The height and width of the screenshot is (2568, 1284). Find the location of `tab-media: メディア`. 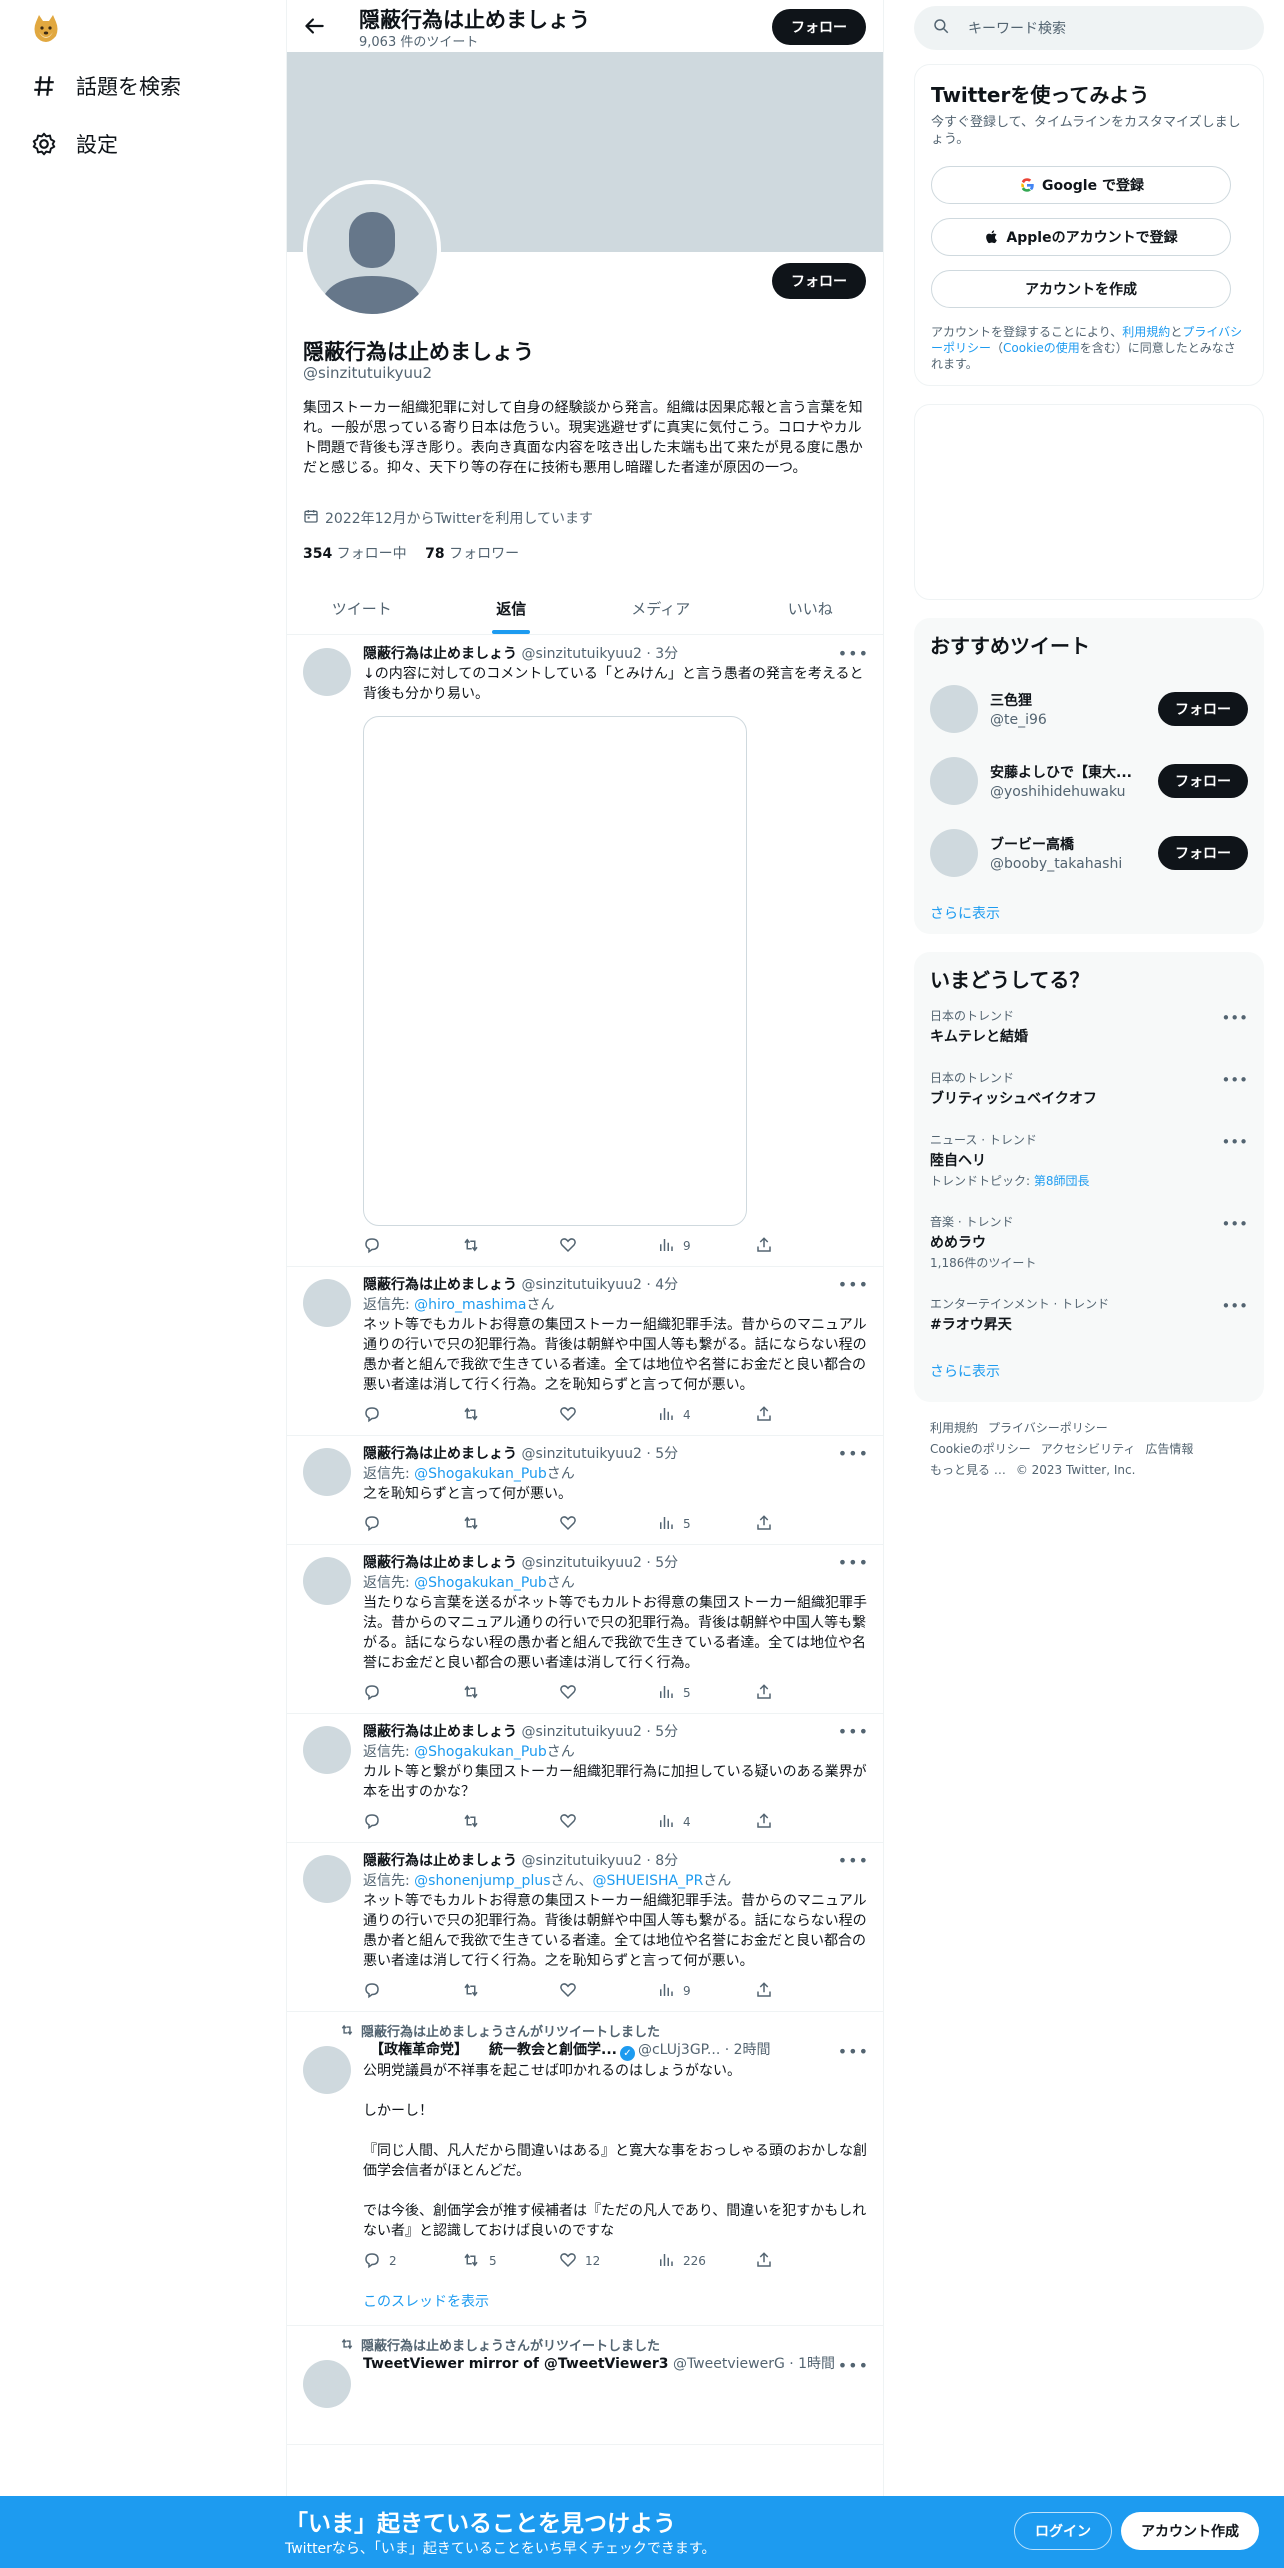

tab-media: メディア is located at coordinates (661, 608).